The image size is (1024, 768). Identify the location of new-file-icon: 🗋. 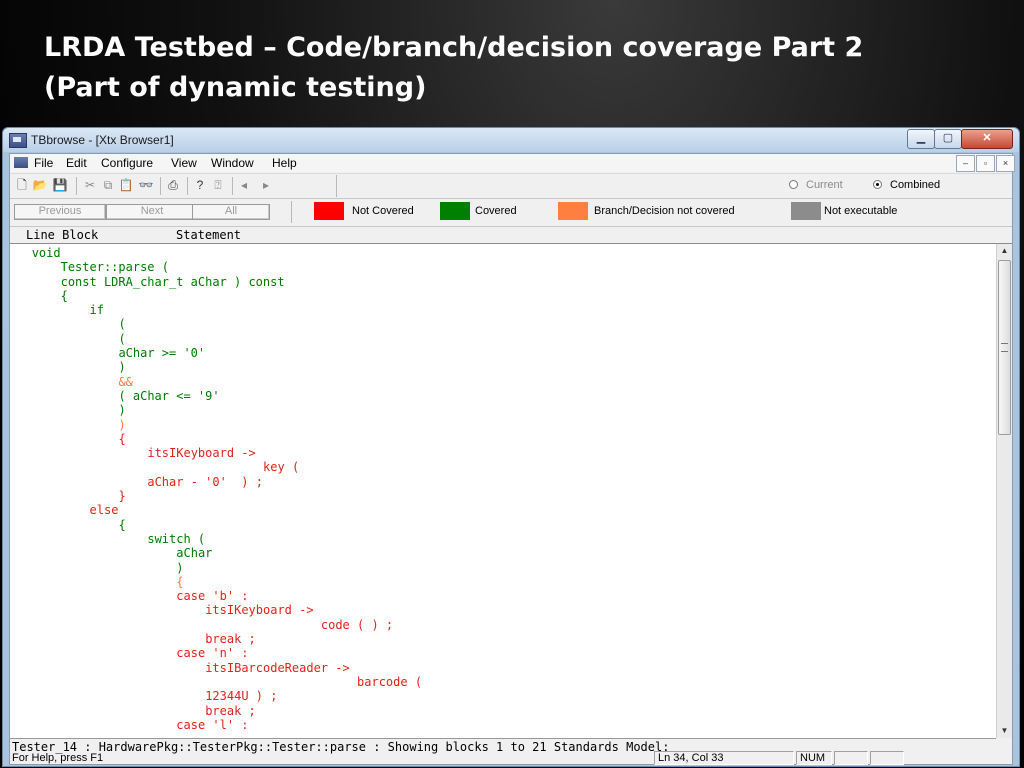
(22, 185).